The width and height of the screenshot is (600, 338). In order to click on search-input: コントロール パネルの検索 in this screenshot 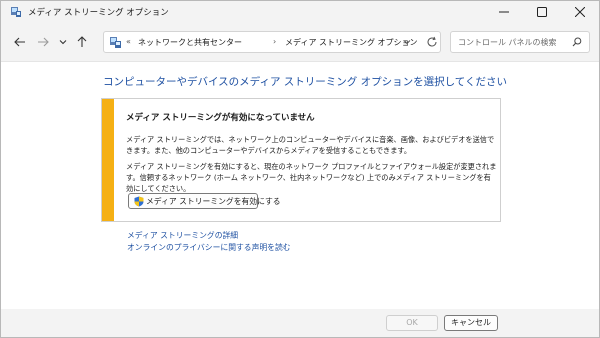, I will do `click(520, 42)`.